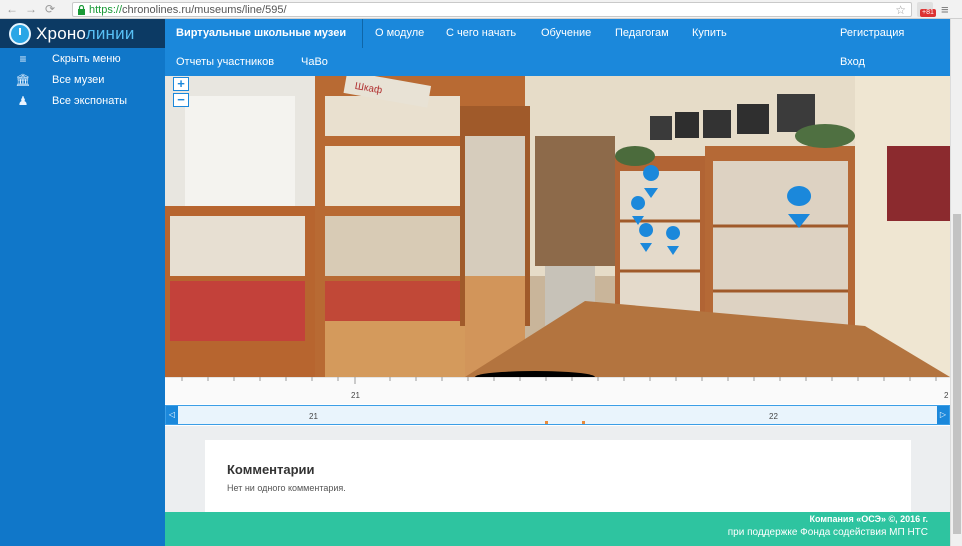  Describe the element at coordinates (558, 476) in the screenshot. I see `comments-card: Комментарии Нет ни одного комментария.` at that location.